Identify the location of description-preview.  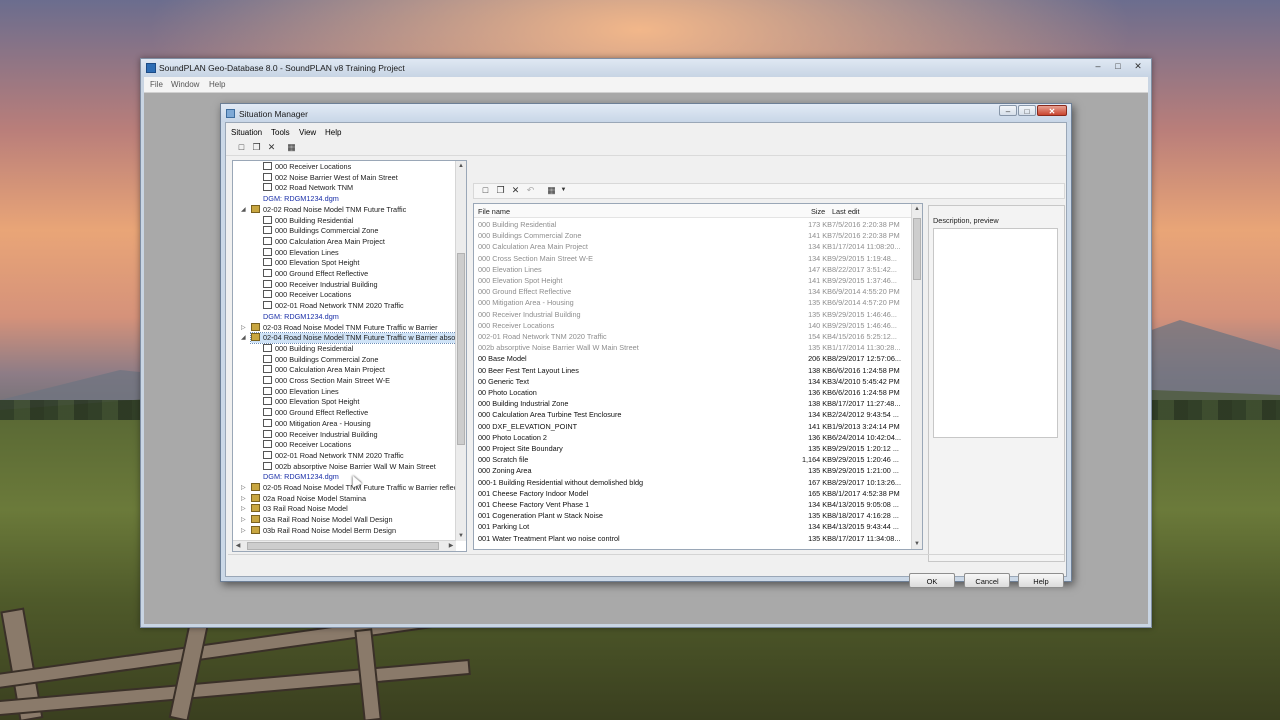
(995, 333).